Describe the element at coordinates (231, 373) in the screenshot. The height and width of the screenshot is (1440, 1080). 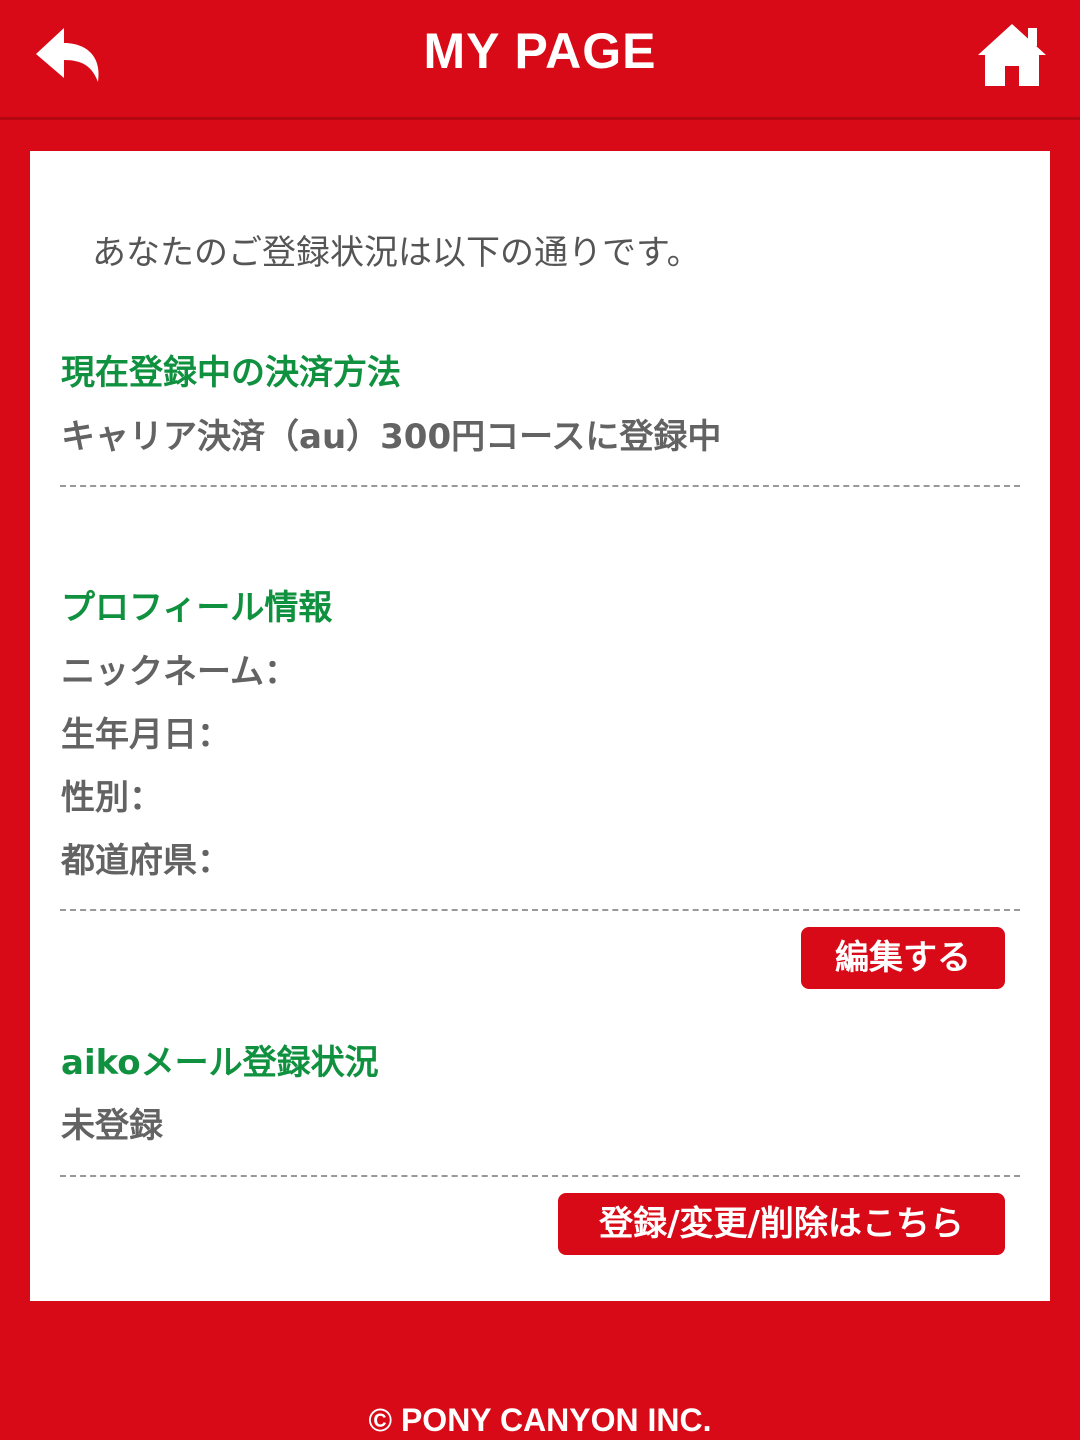
I see `payment-section-title: 現在登録中の決済方法` at that location.